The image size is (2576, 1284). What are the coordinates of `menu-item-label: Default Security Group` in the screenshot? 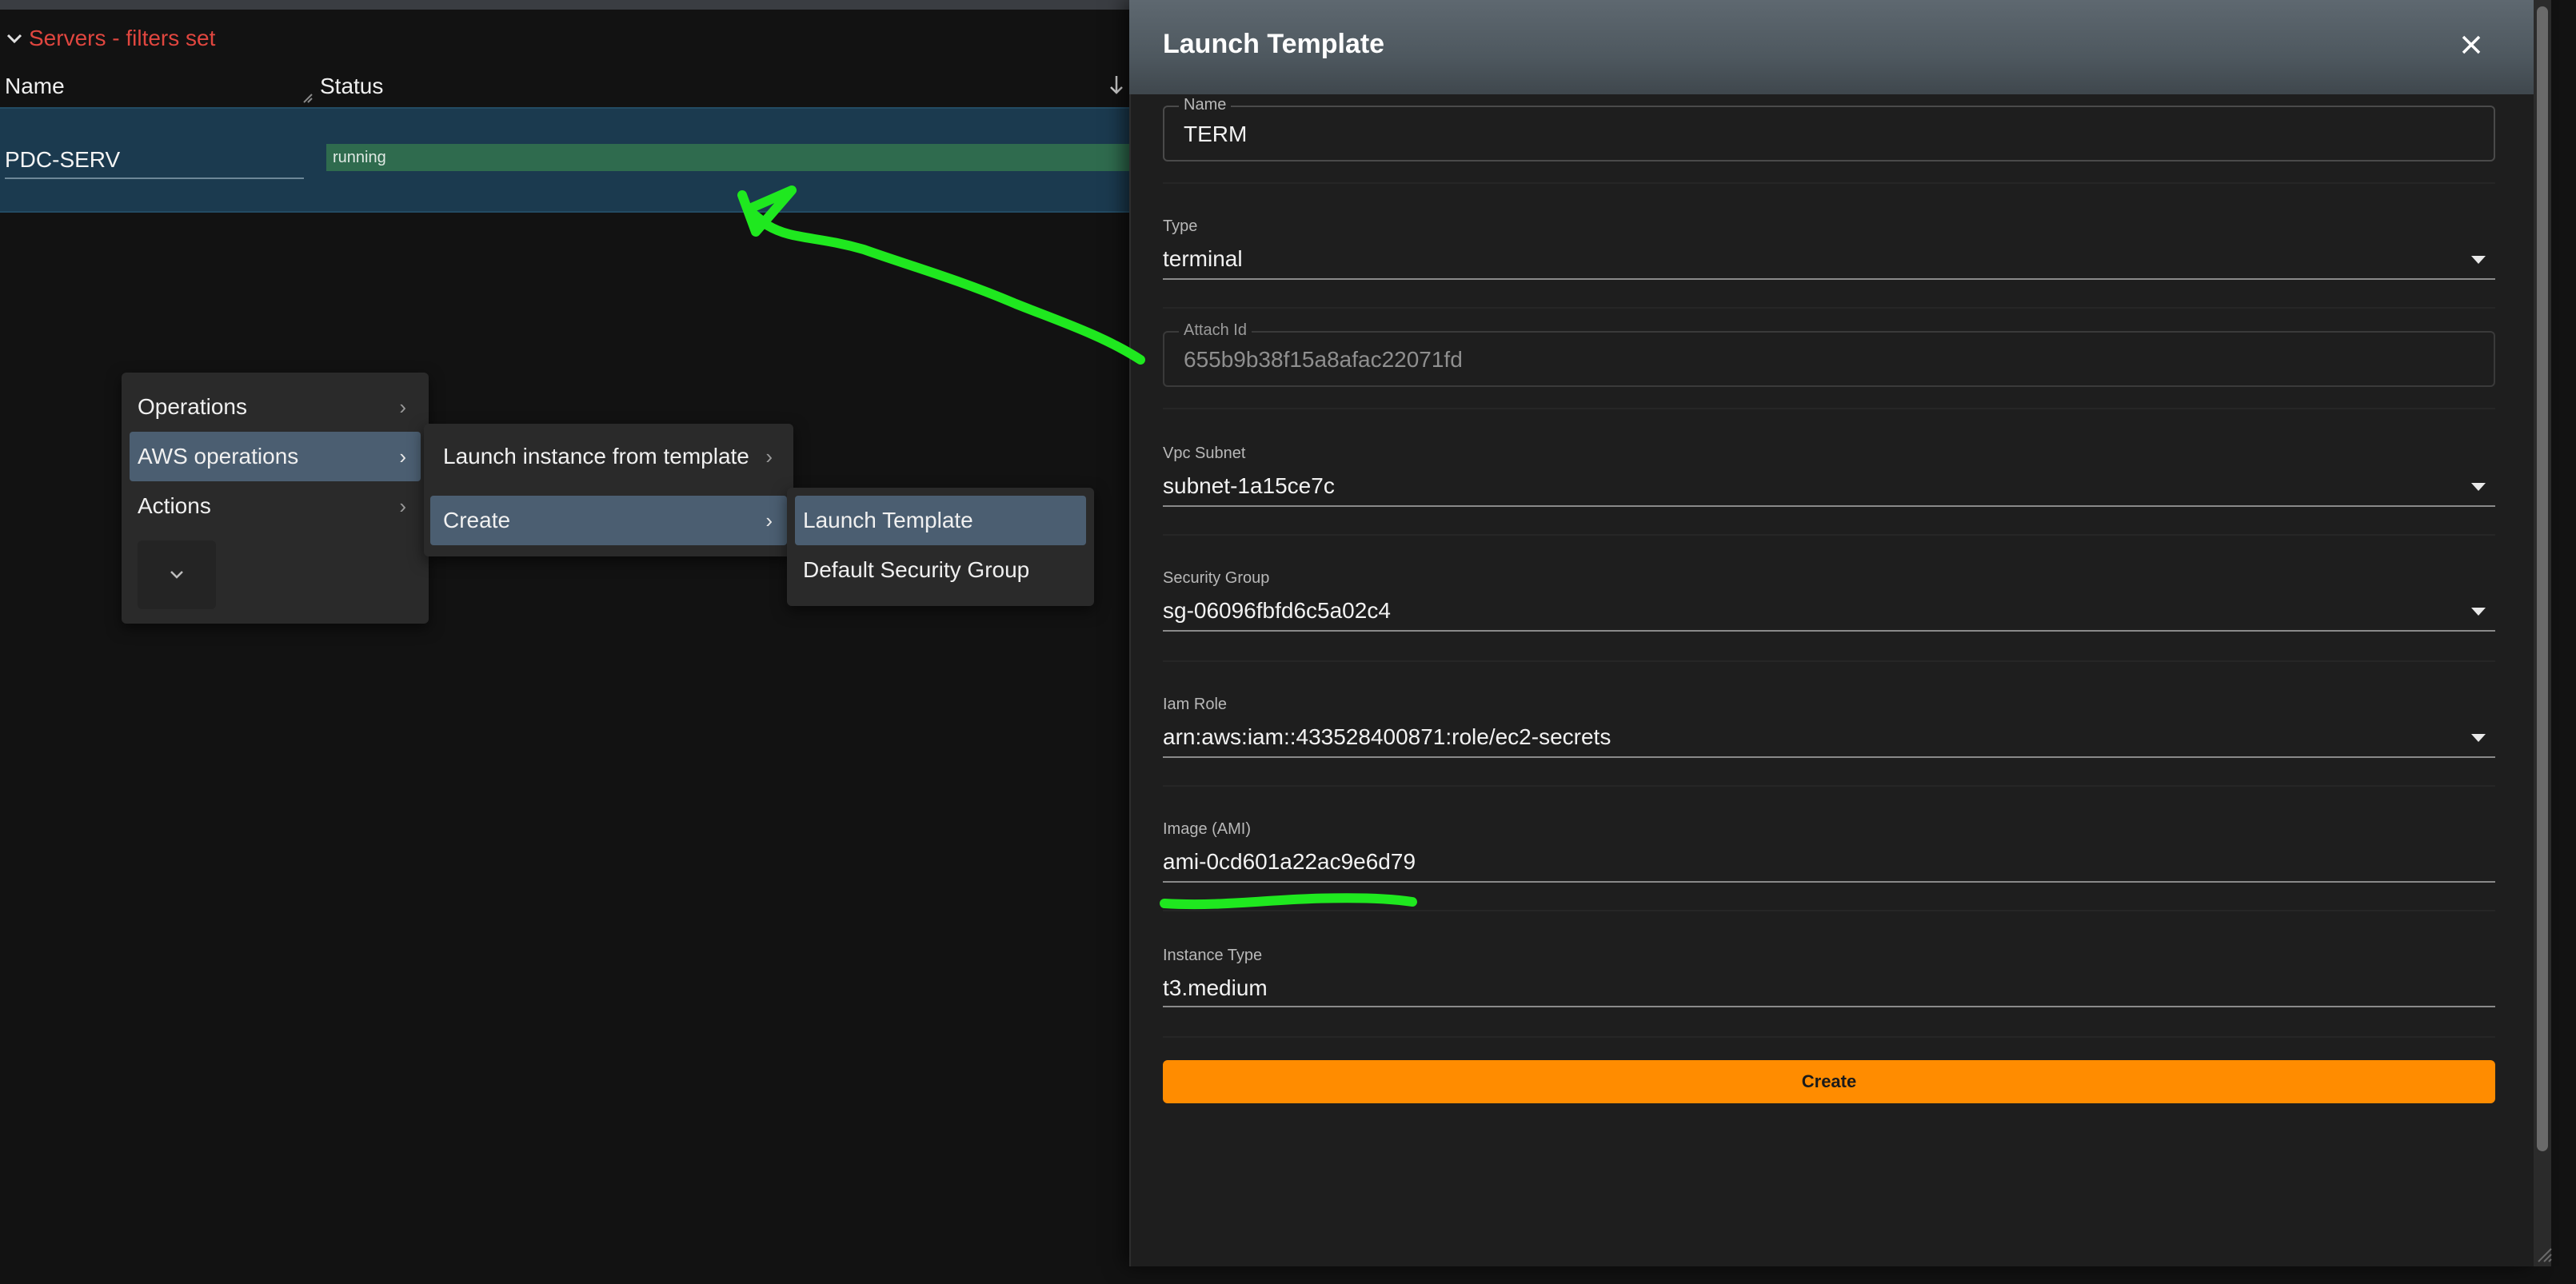 It's located at (917, 569).